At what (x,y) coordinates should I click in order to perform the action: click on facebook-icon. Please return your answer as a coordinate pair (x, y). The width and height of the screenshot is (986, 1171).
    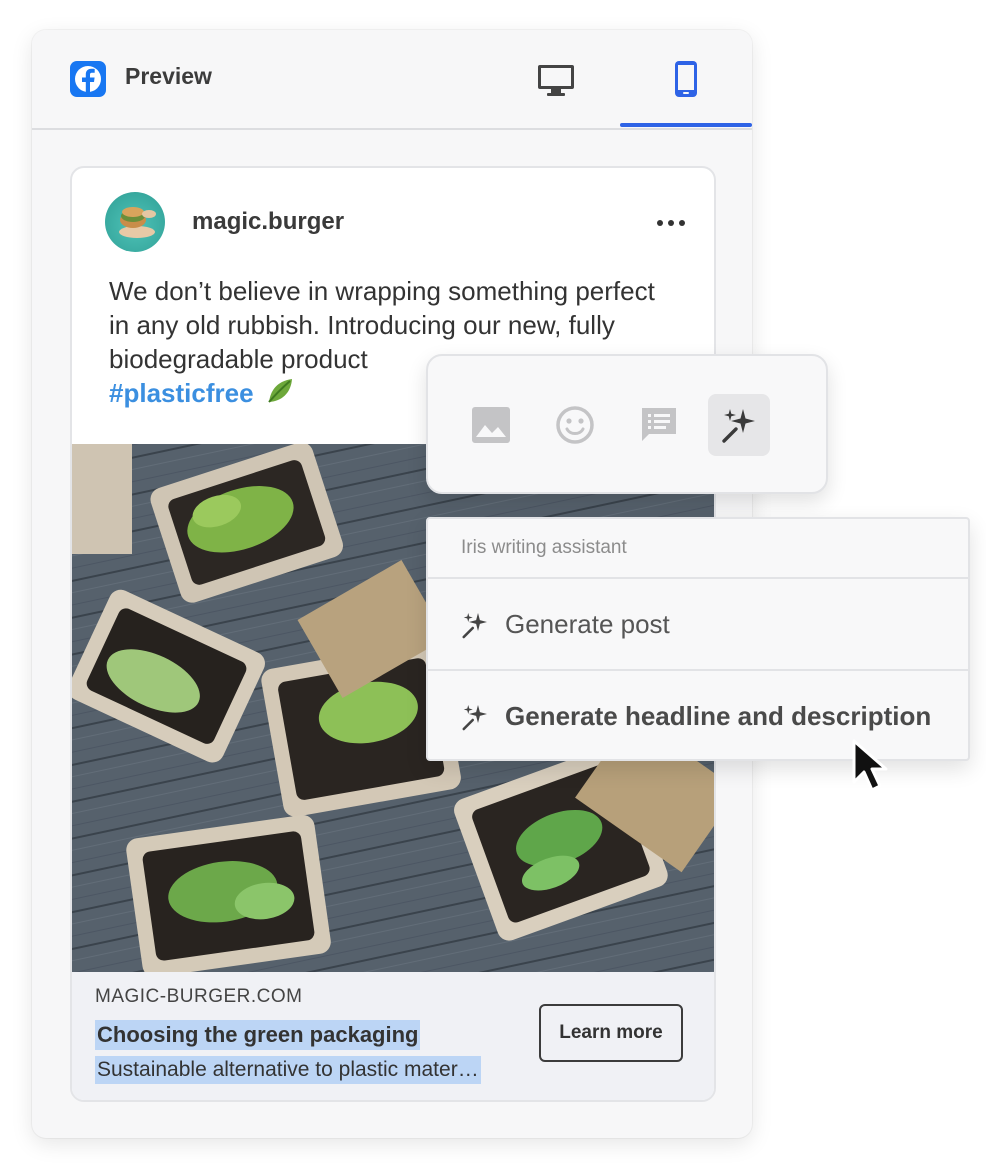
    Looking at the image, I should click on (88, 79).